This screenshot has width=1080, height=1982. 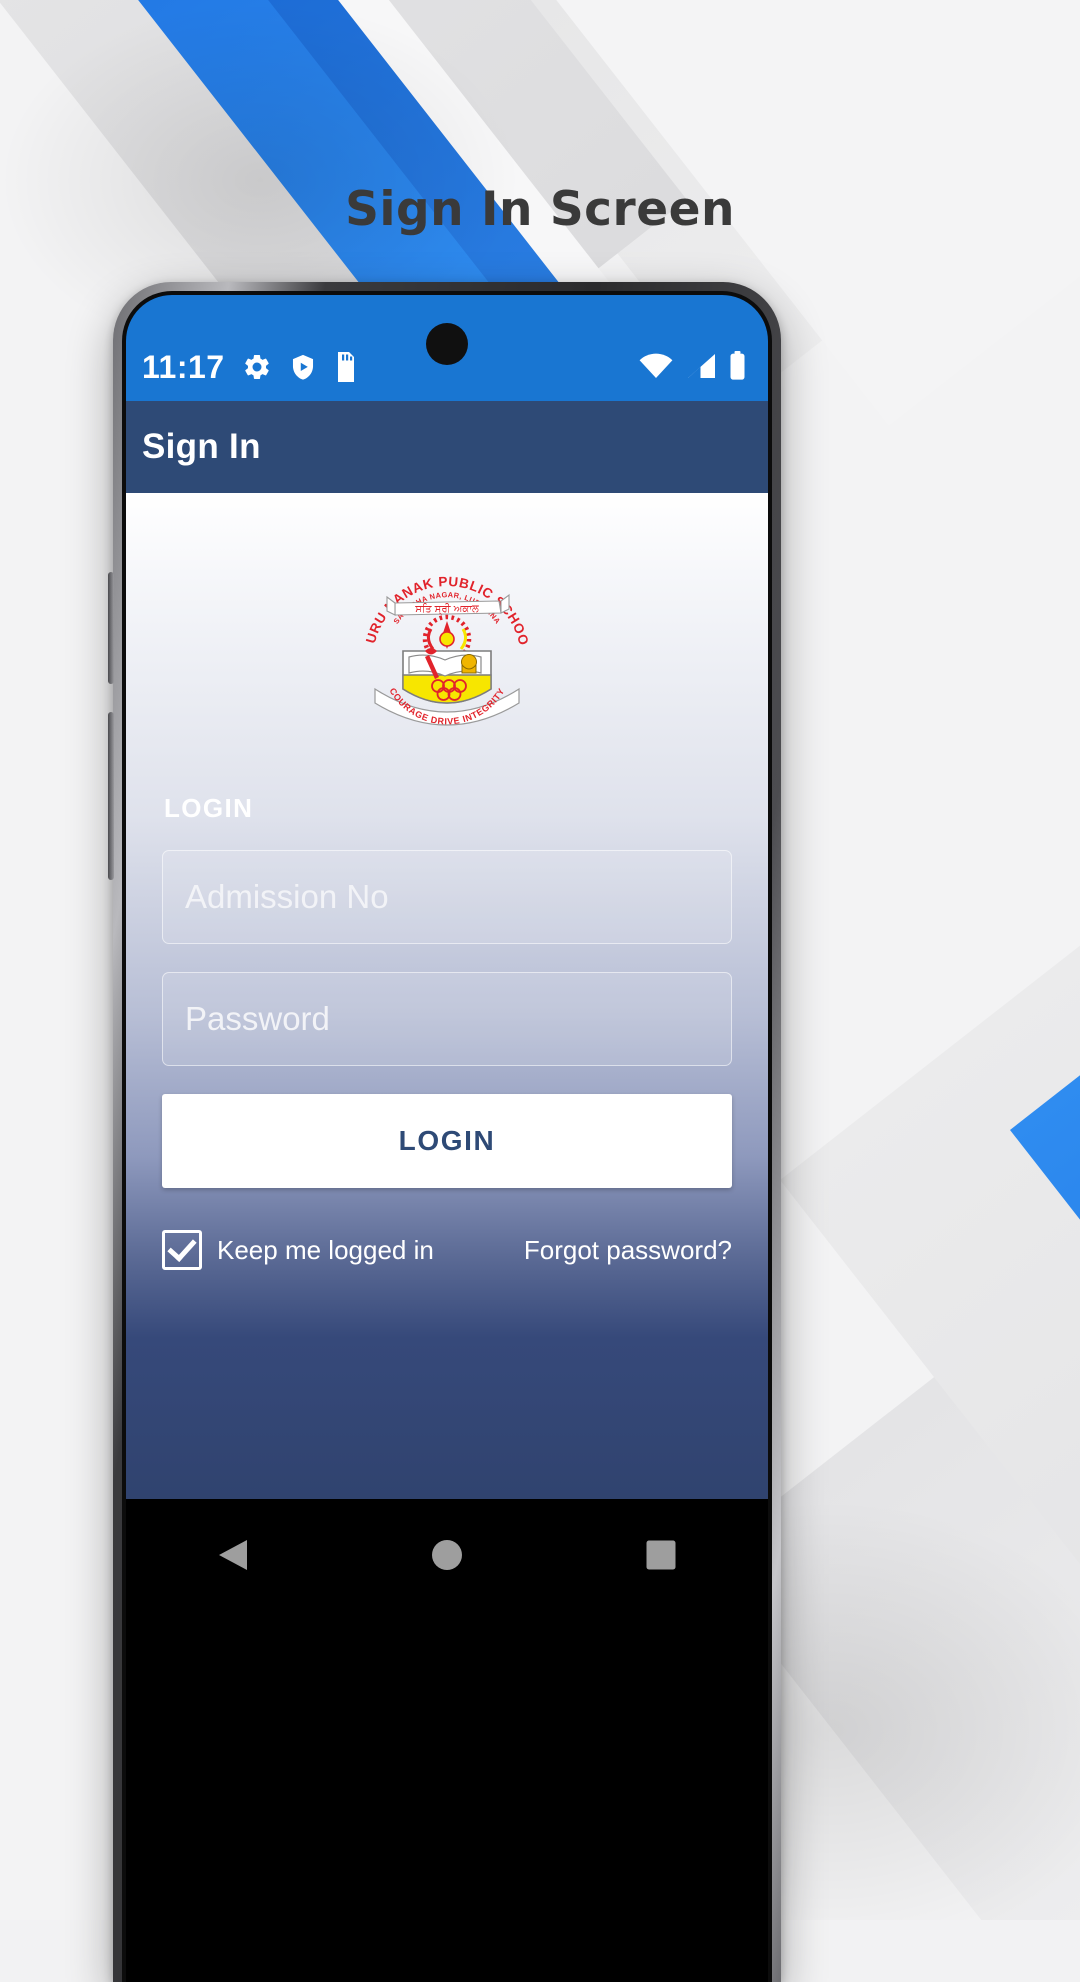 I want to click on phone-volume-button, so click(x=111, y=628).